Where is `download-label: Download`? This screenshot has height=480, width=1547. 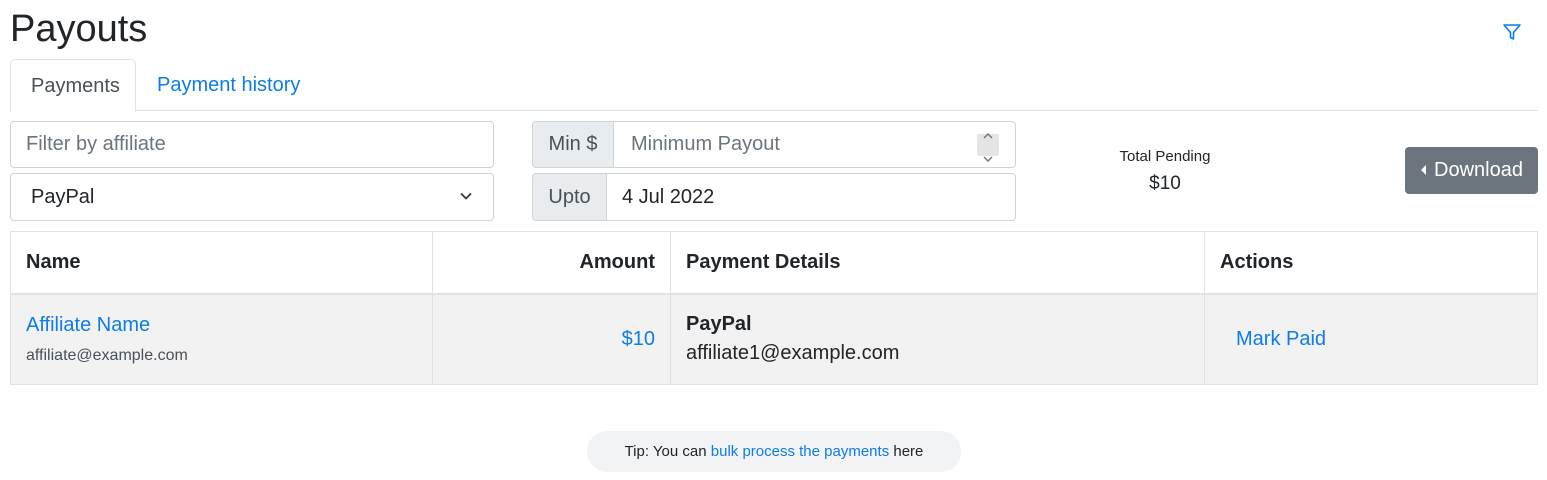
download-label: Download is located at coordinates (1478, 170).